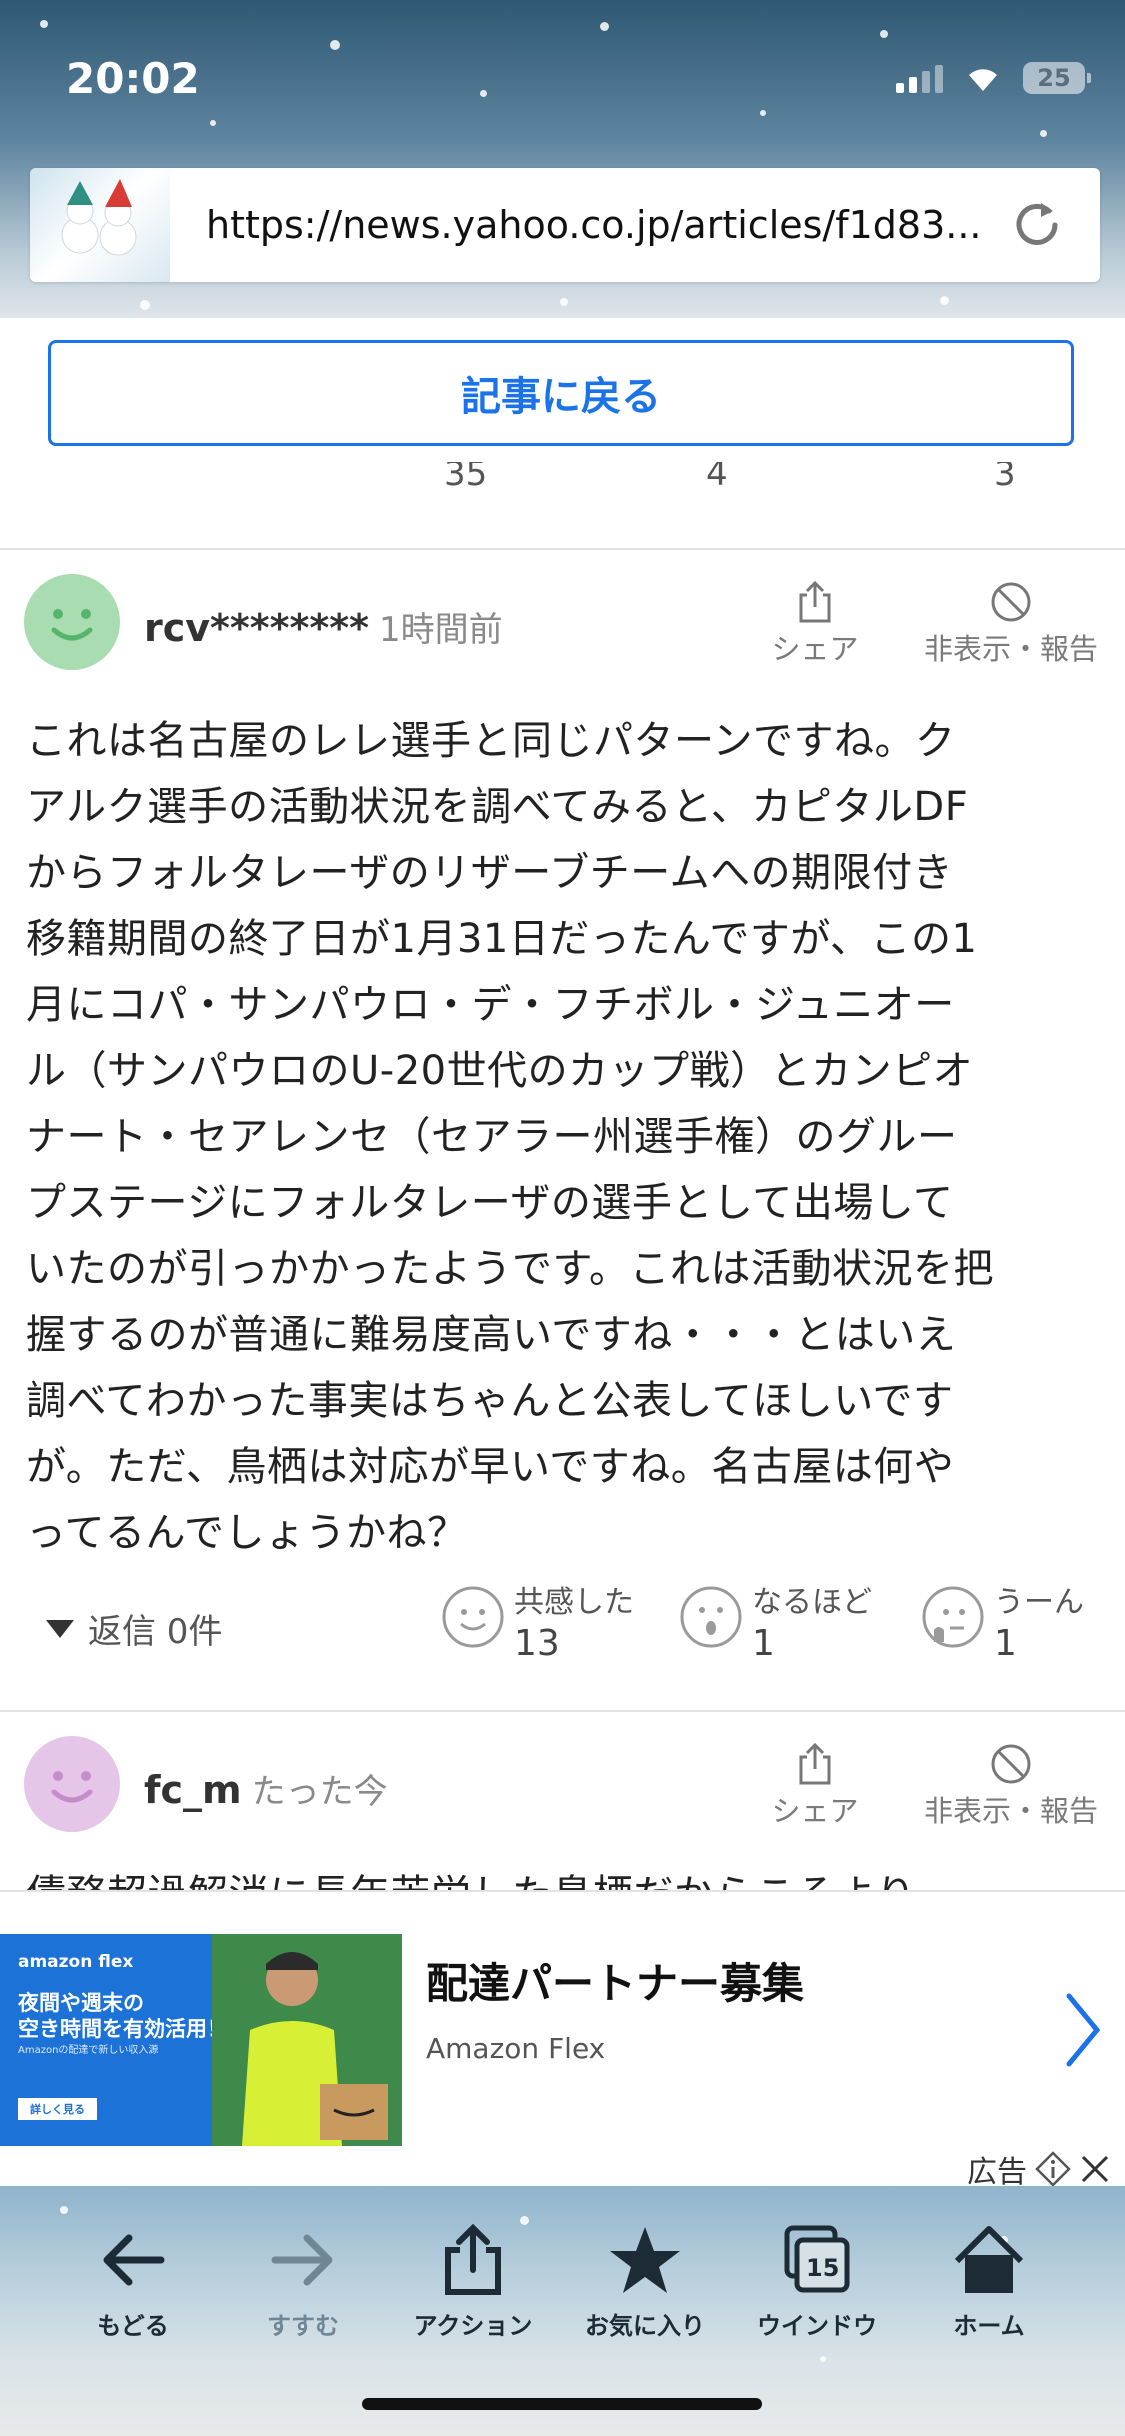 The height and width of the screenshot is (2436, 1125). I want to click on home-indicator, so click(562, 2404).